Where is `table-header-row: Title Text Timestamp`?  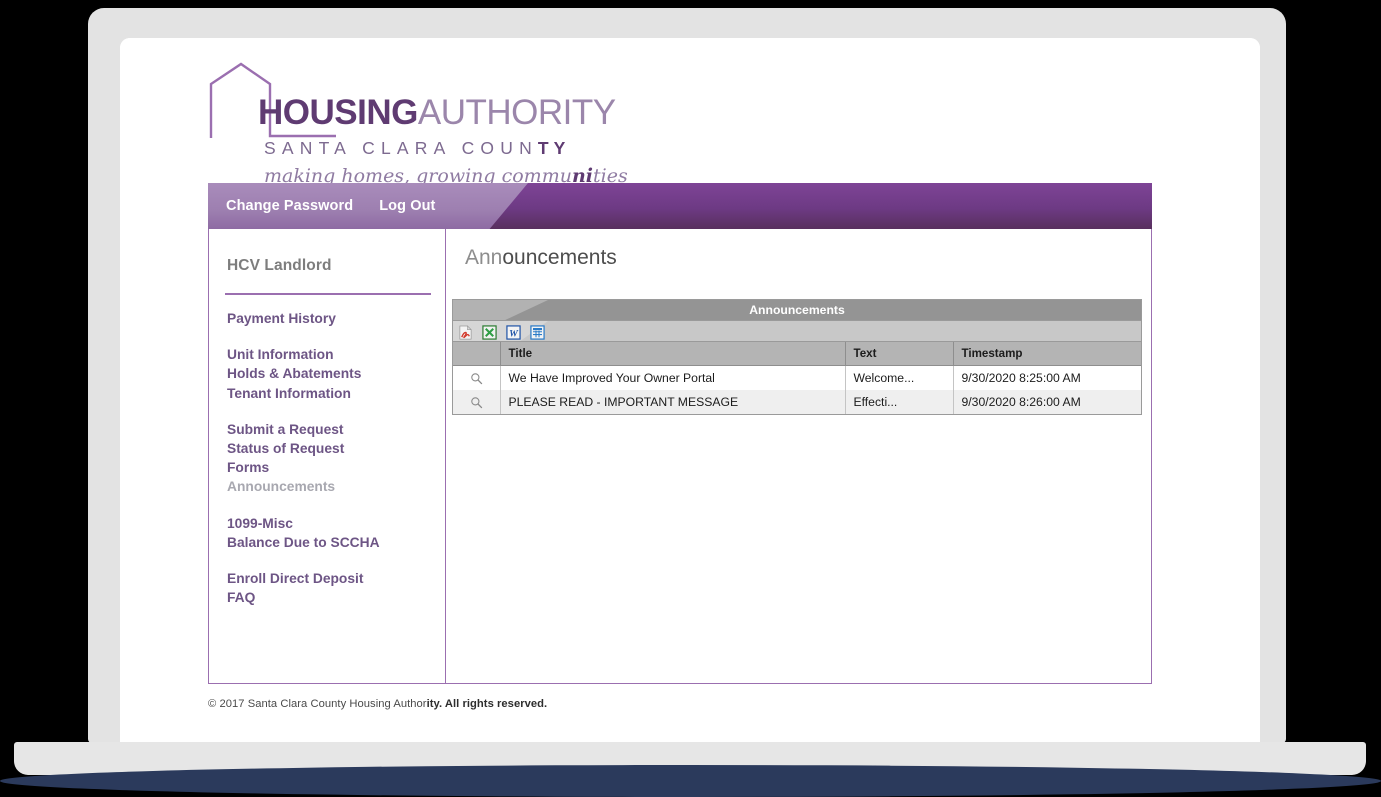 table-header-row: Title Text Timestamp is located at coordinates (797, 354).